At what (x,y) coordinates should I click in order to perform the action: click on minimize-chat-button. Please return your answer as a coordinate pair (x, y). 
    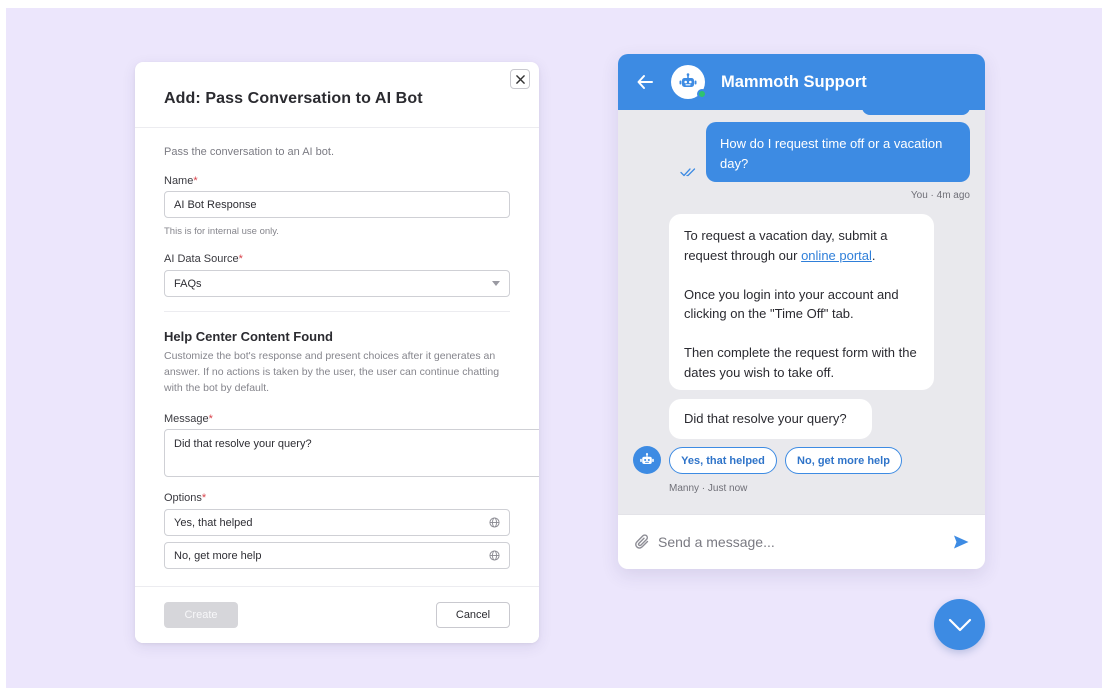
    Looking at the image, I should click on (959, 624).